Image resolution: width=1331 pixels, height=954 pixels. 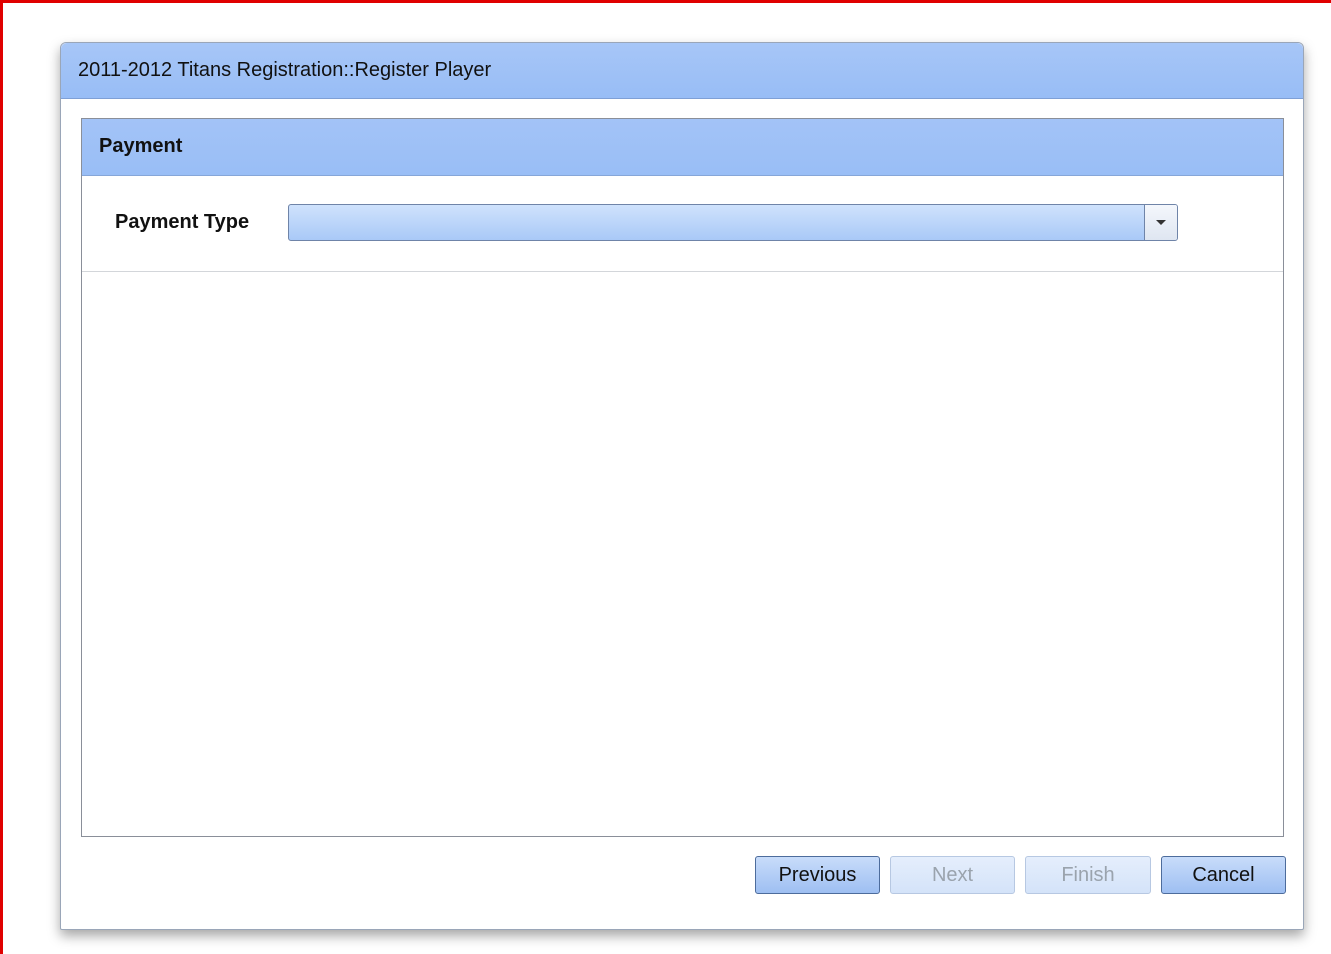 I want to click on payment-type-select, so click(x=733, y=222).